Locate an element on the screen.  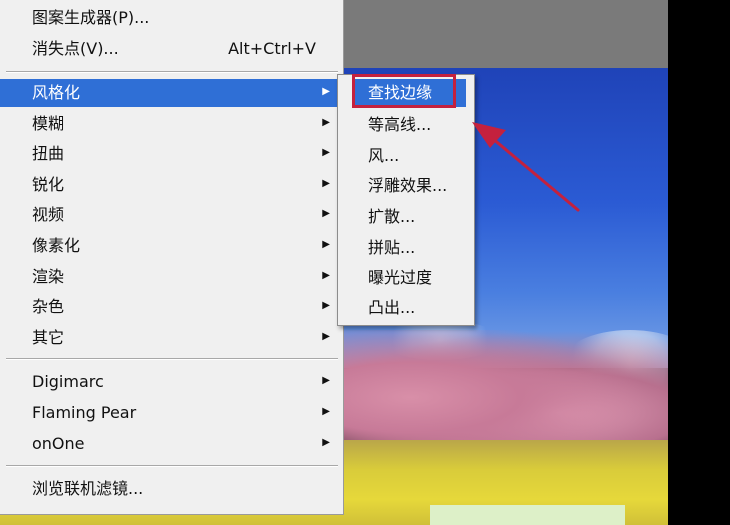
menu-item-render: 渲染 ▶ is located at coordinates (171, 277).